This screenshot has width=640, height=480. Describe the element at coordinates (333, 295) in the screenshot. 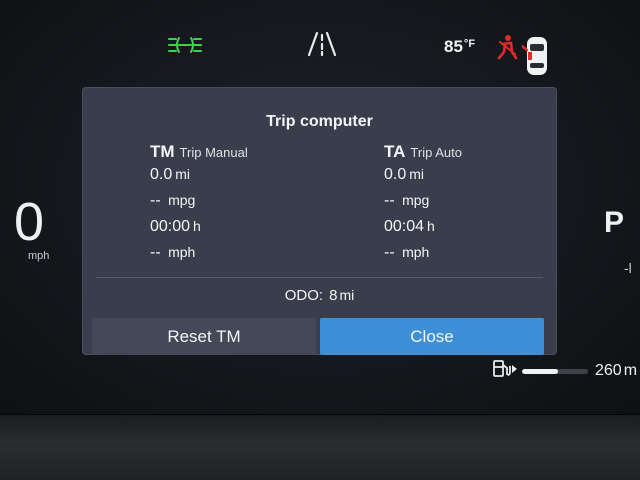

I see `odometer-value: 8` at that location.